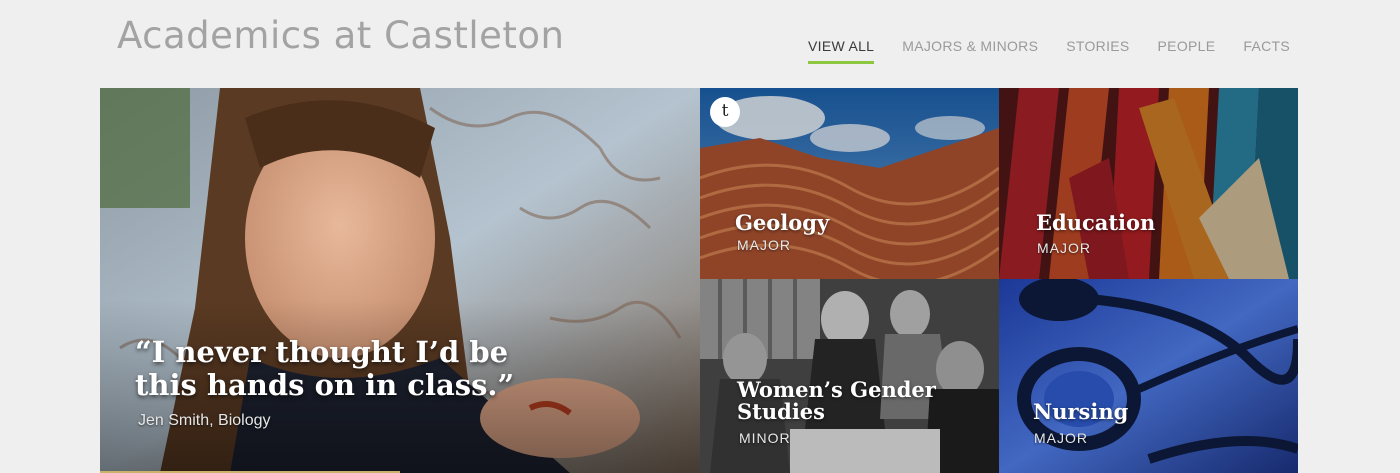 This screenshot has width=1400, height=473. I want to click on tile-education: Education MAJOR, so click(1148, 183).